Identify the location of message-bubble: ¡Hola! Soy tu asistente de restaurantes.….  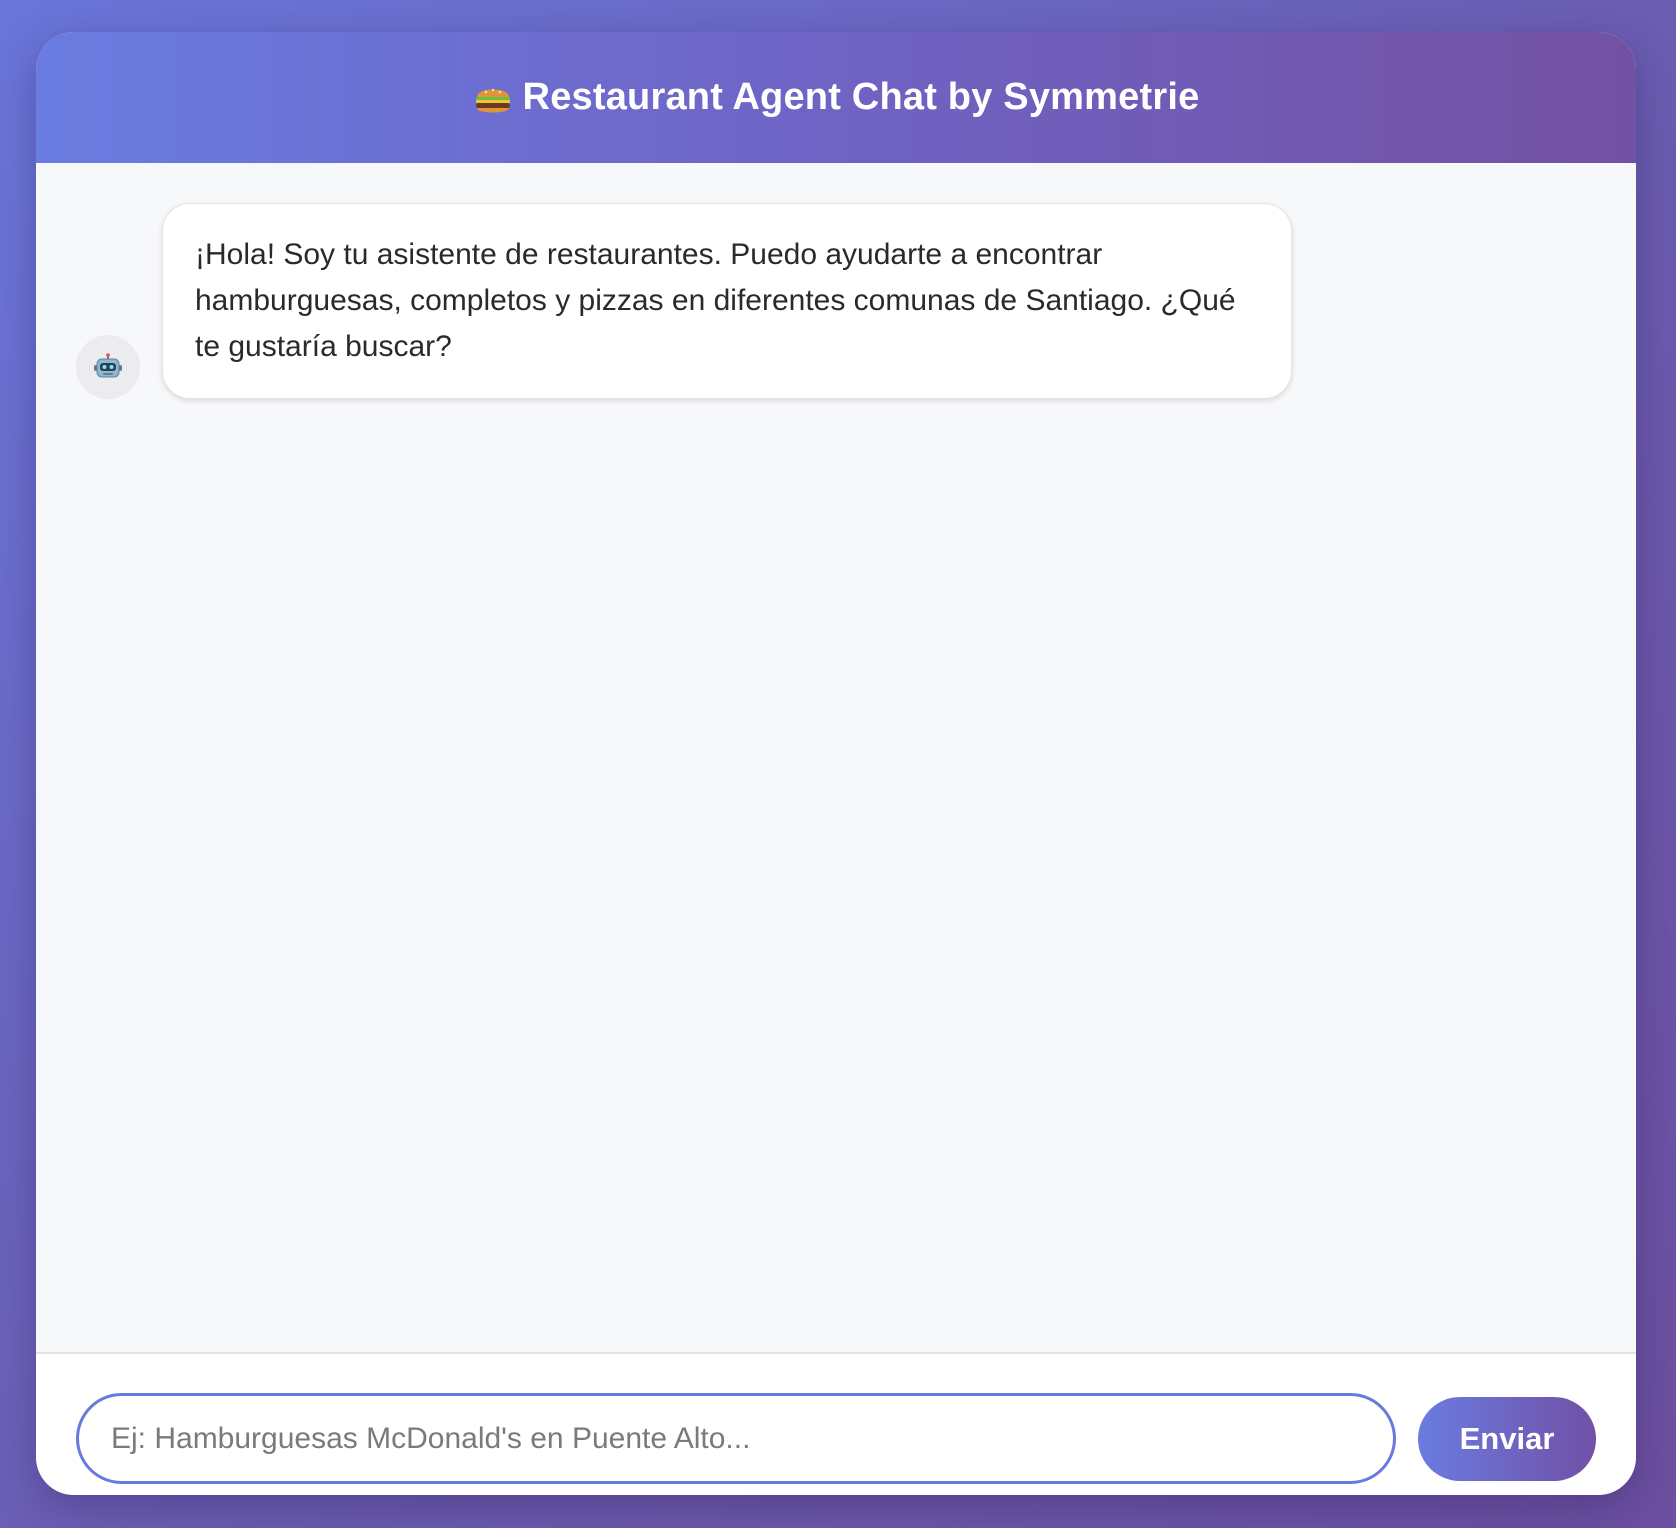
(727, 301).